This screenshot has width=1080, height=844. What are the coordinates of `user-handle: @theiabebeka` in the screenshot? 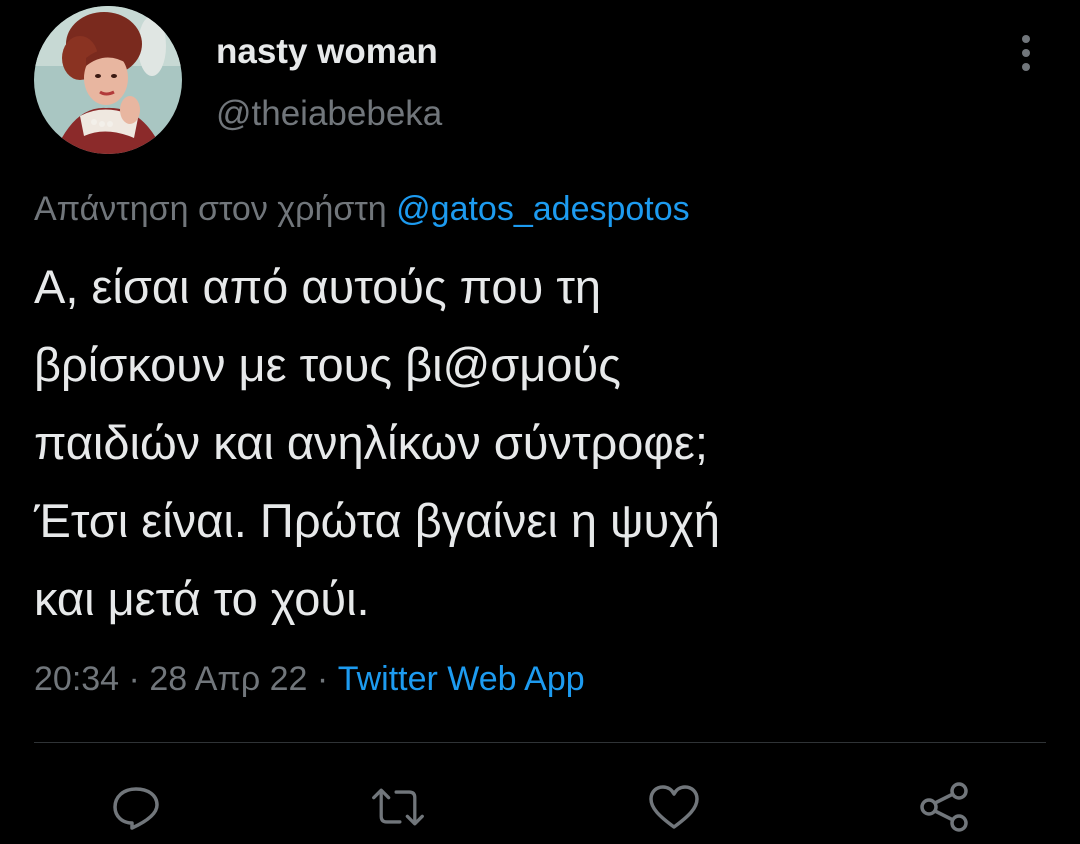 It's located at (329, 114).